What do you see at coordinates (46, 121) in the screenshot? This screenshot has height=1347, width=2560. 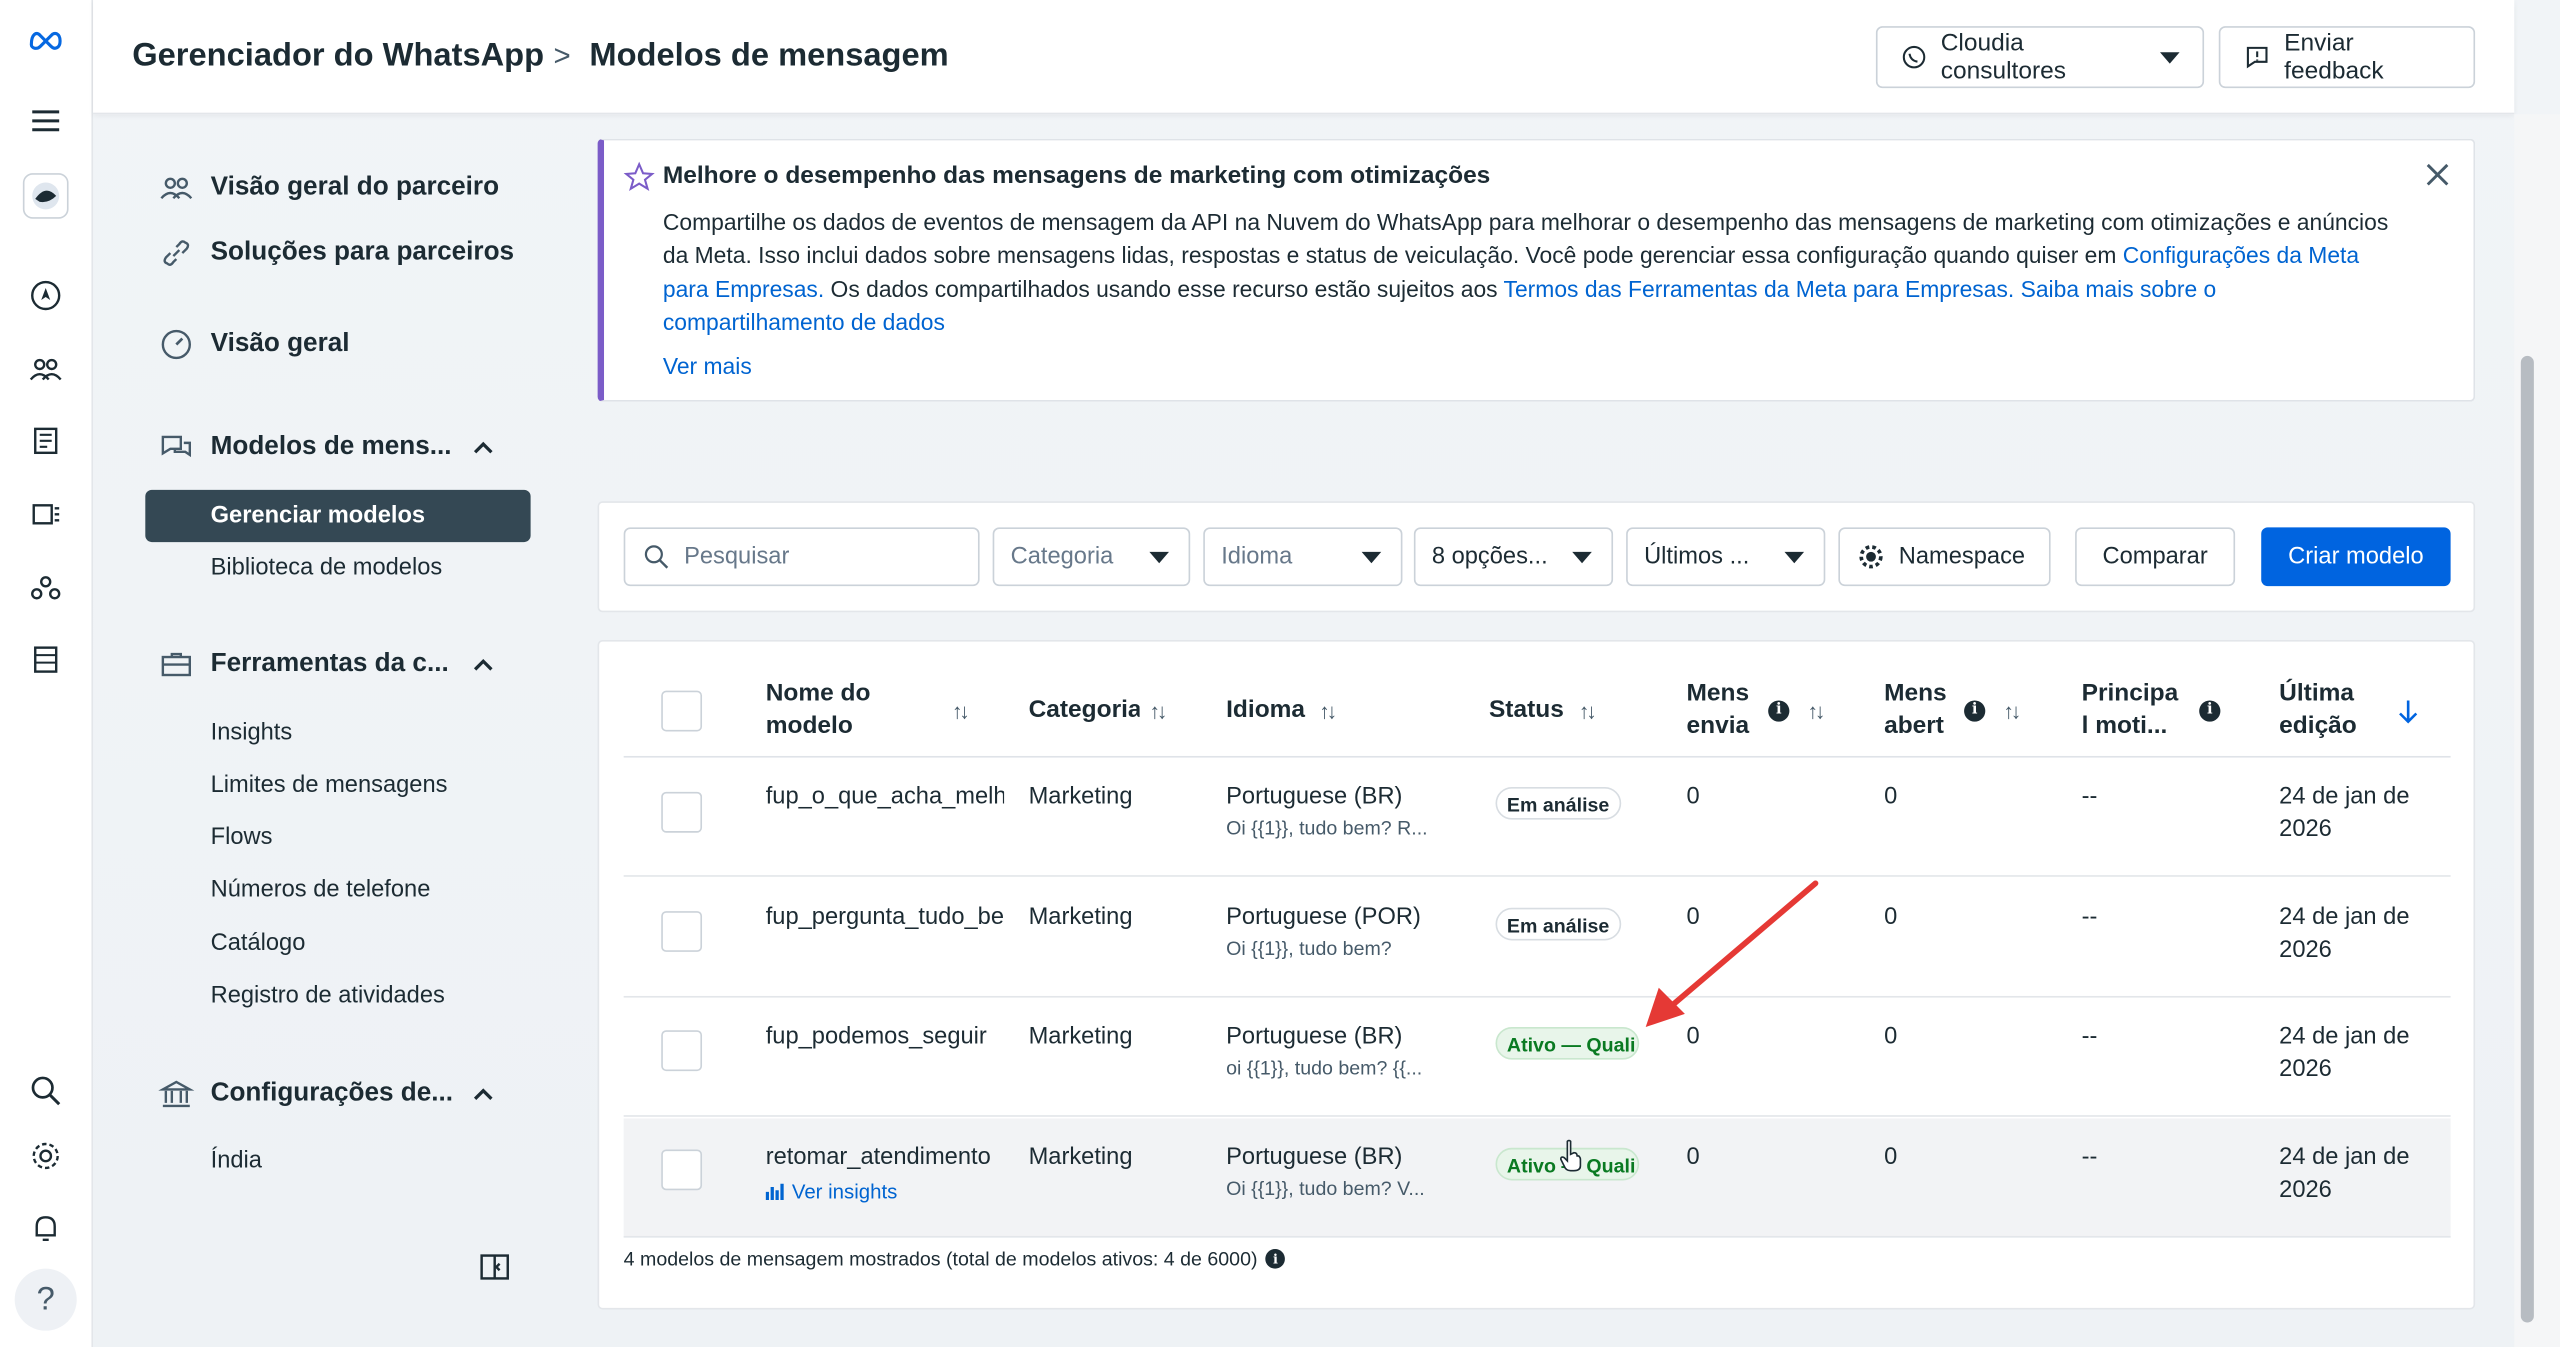 I see `menu-icon` at bounding box center [46, 121].